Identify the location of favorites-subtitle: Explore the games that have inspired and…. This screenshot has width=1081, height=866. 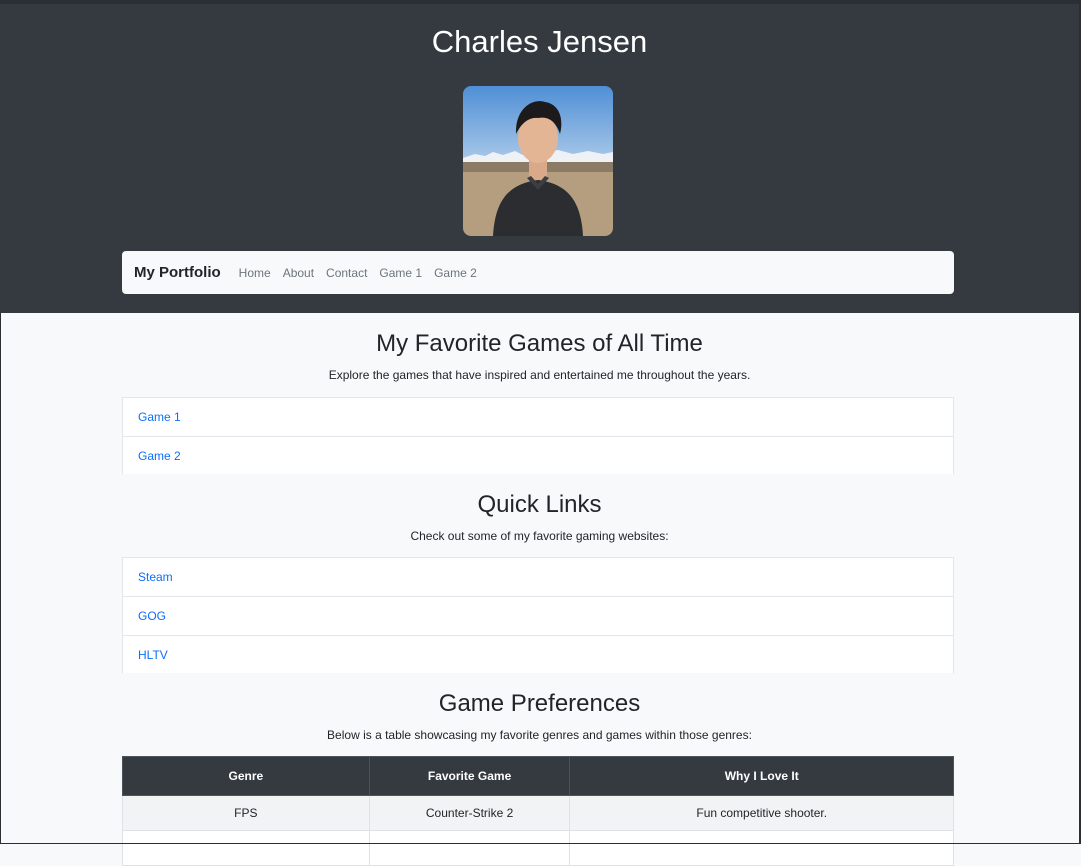
(539, 375).